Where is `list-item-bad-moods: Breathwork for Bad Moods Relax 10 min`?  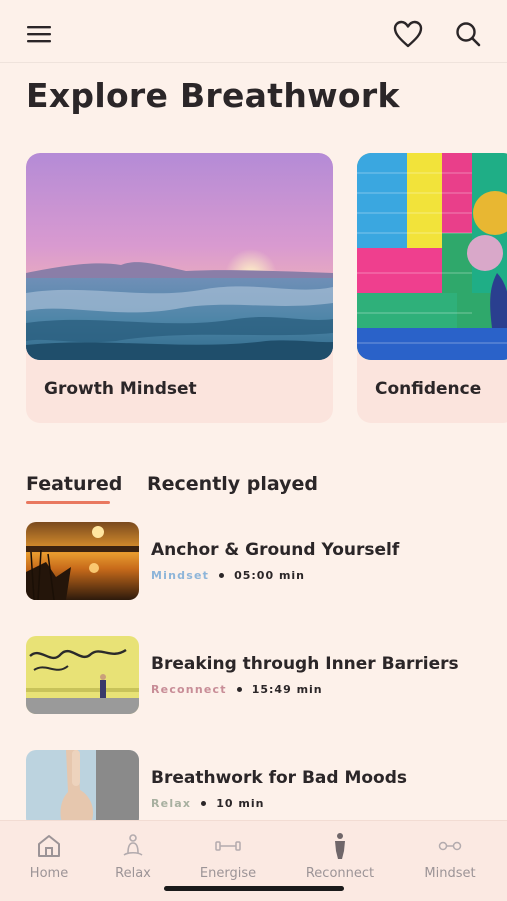 list-item-bad-moods: Breathwork for Bad Moods Relax 10 min is located at coordinates (261, 790).